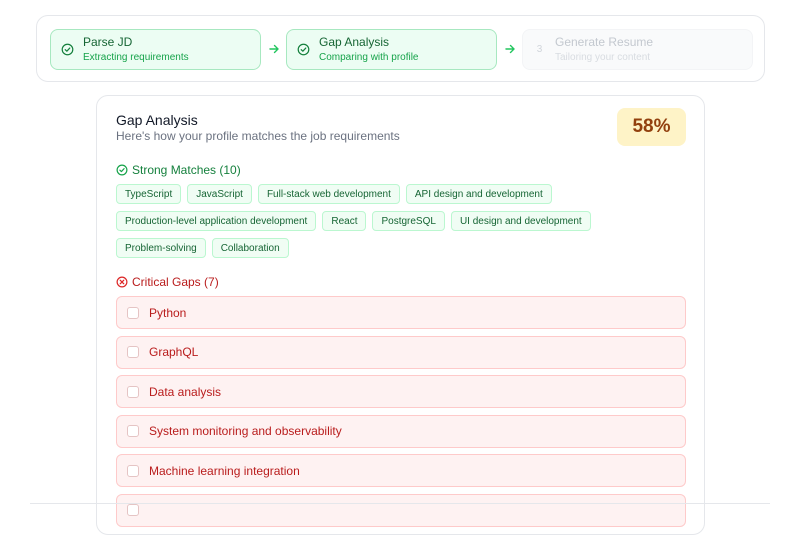 The image size is (800, 535). I want to click on gap-item: System monitoring and observability, so click(401, 431).